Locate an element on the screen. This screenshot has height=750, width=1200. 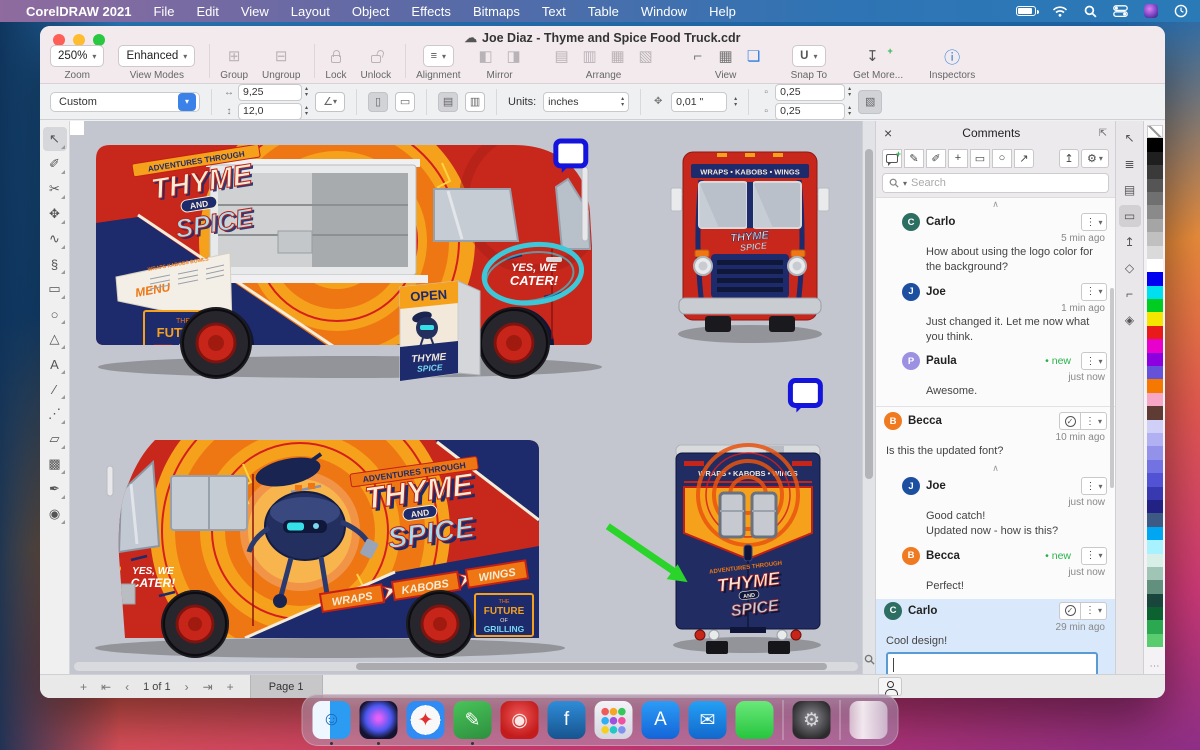
view-mode-dropdown: Enhanced ▾ is located at coordinates (157, 56).